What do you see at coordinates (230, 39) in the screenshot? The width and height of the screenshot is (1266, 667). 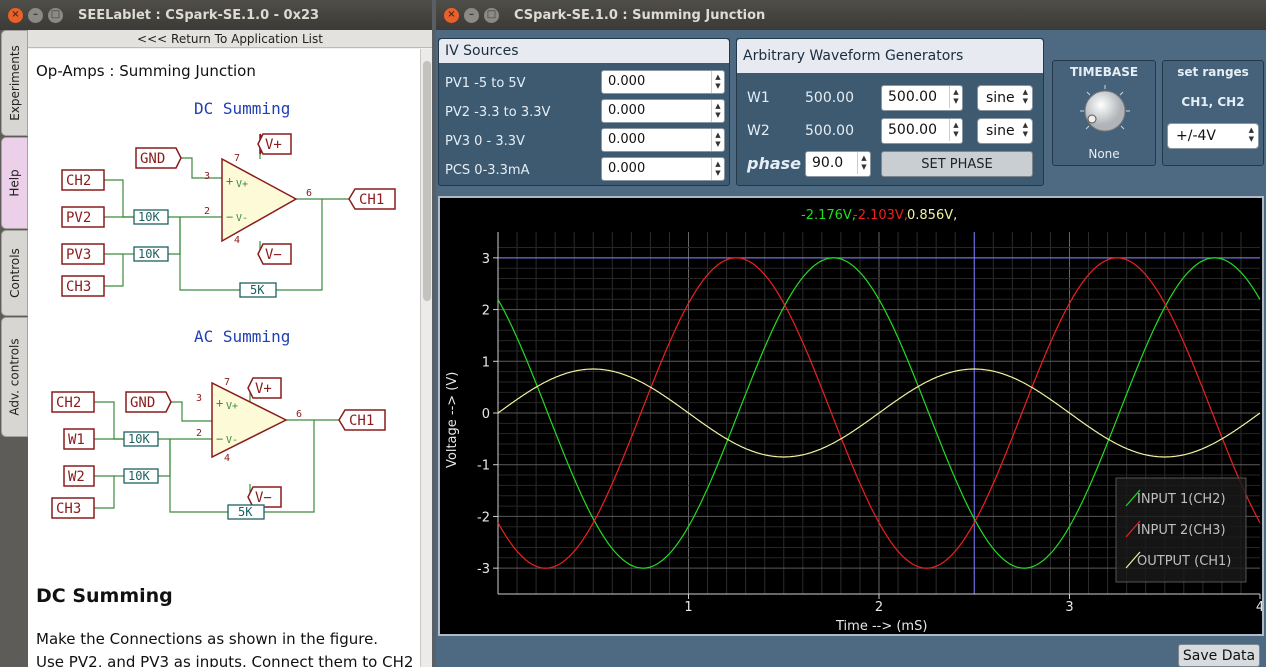 I see `return-to-app-list-button: <<< Return To Application List` at bounding box center [230, 39].